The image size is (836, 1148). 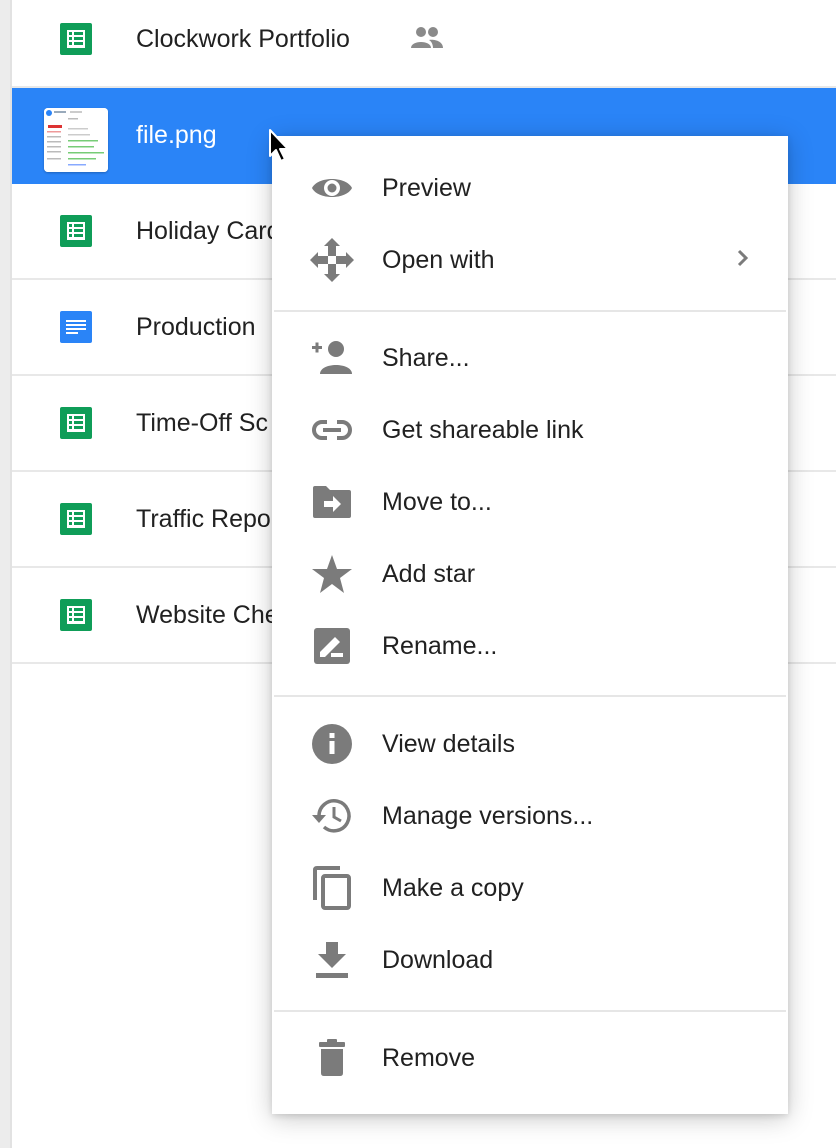 What do you see at coordinates (332, 188) in the screenshot?
I see `eye-icon` at bounding box center [332, 188].